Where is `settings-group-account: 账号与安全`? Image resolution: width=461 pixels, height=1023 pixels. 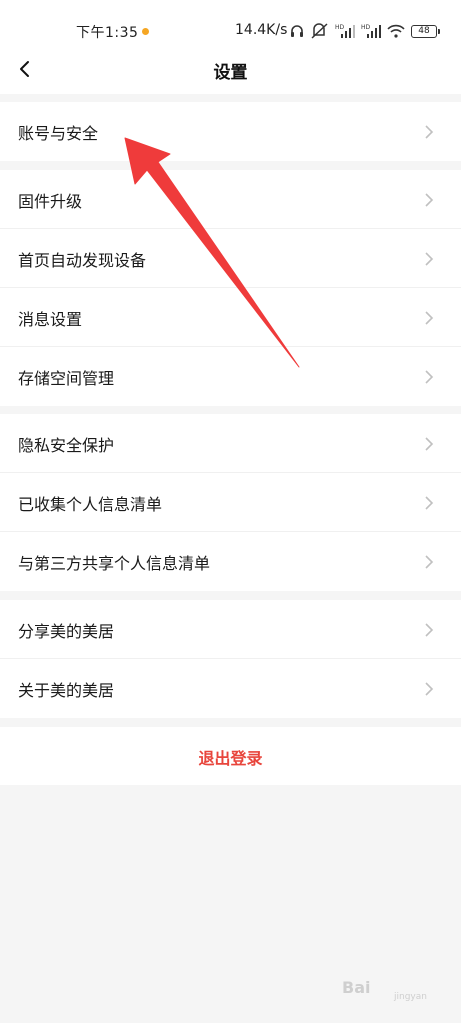 settings-group-account: 账号与安全 is located at coordinates (230, 131).